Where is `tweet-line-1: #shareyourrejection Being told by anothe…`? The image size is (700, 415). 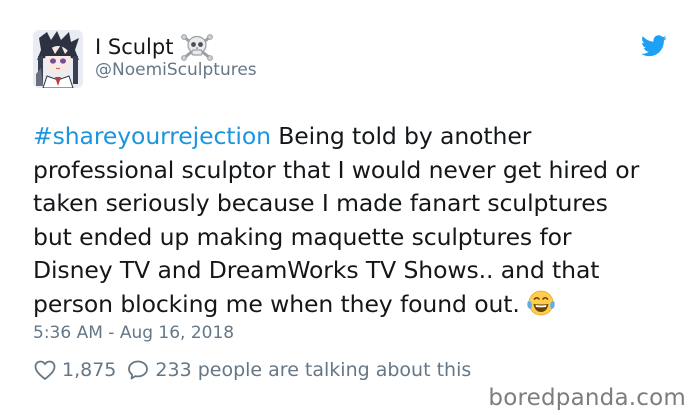
tweet-line-1: #shareyourrejection Being told by anothe… is located at coordinates (282, 136).